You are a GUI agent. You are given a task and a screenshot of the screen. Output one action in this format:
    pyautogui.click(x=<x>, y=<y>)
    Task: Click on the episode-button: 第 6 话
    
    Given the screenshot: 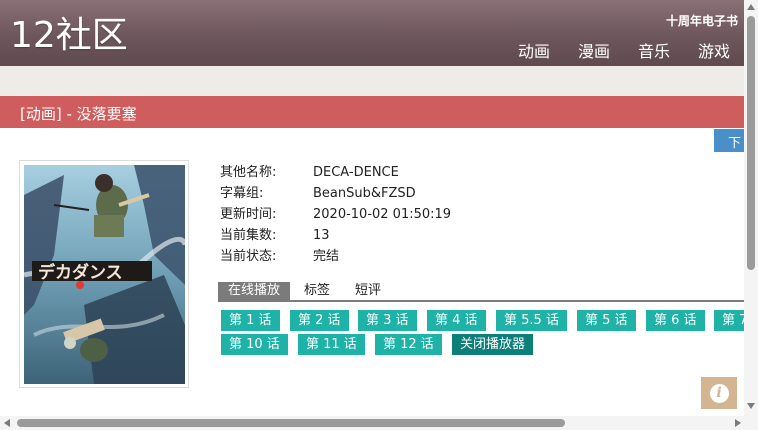 What is the action you would take?
    pyautogui.click(x=675, y=320)
    